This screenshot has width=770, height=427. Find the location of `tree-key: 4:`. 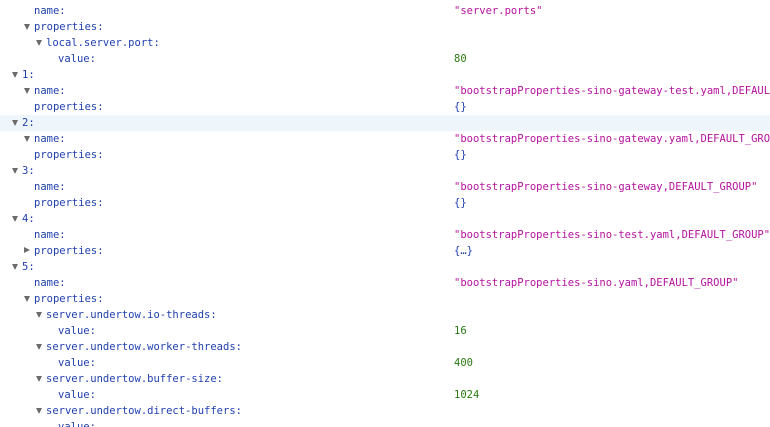

tree-key: 4: is located at coordinates (28, 219).